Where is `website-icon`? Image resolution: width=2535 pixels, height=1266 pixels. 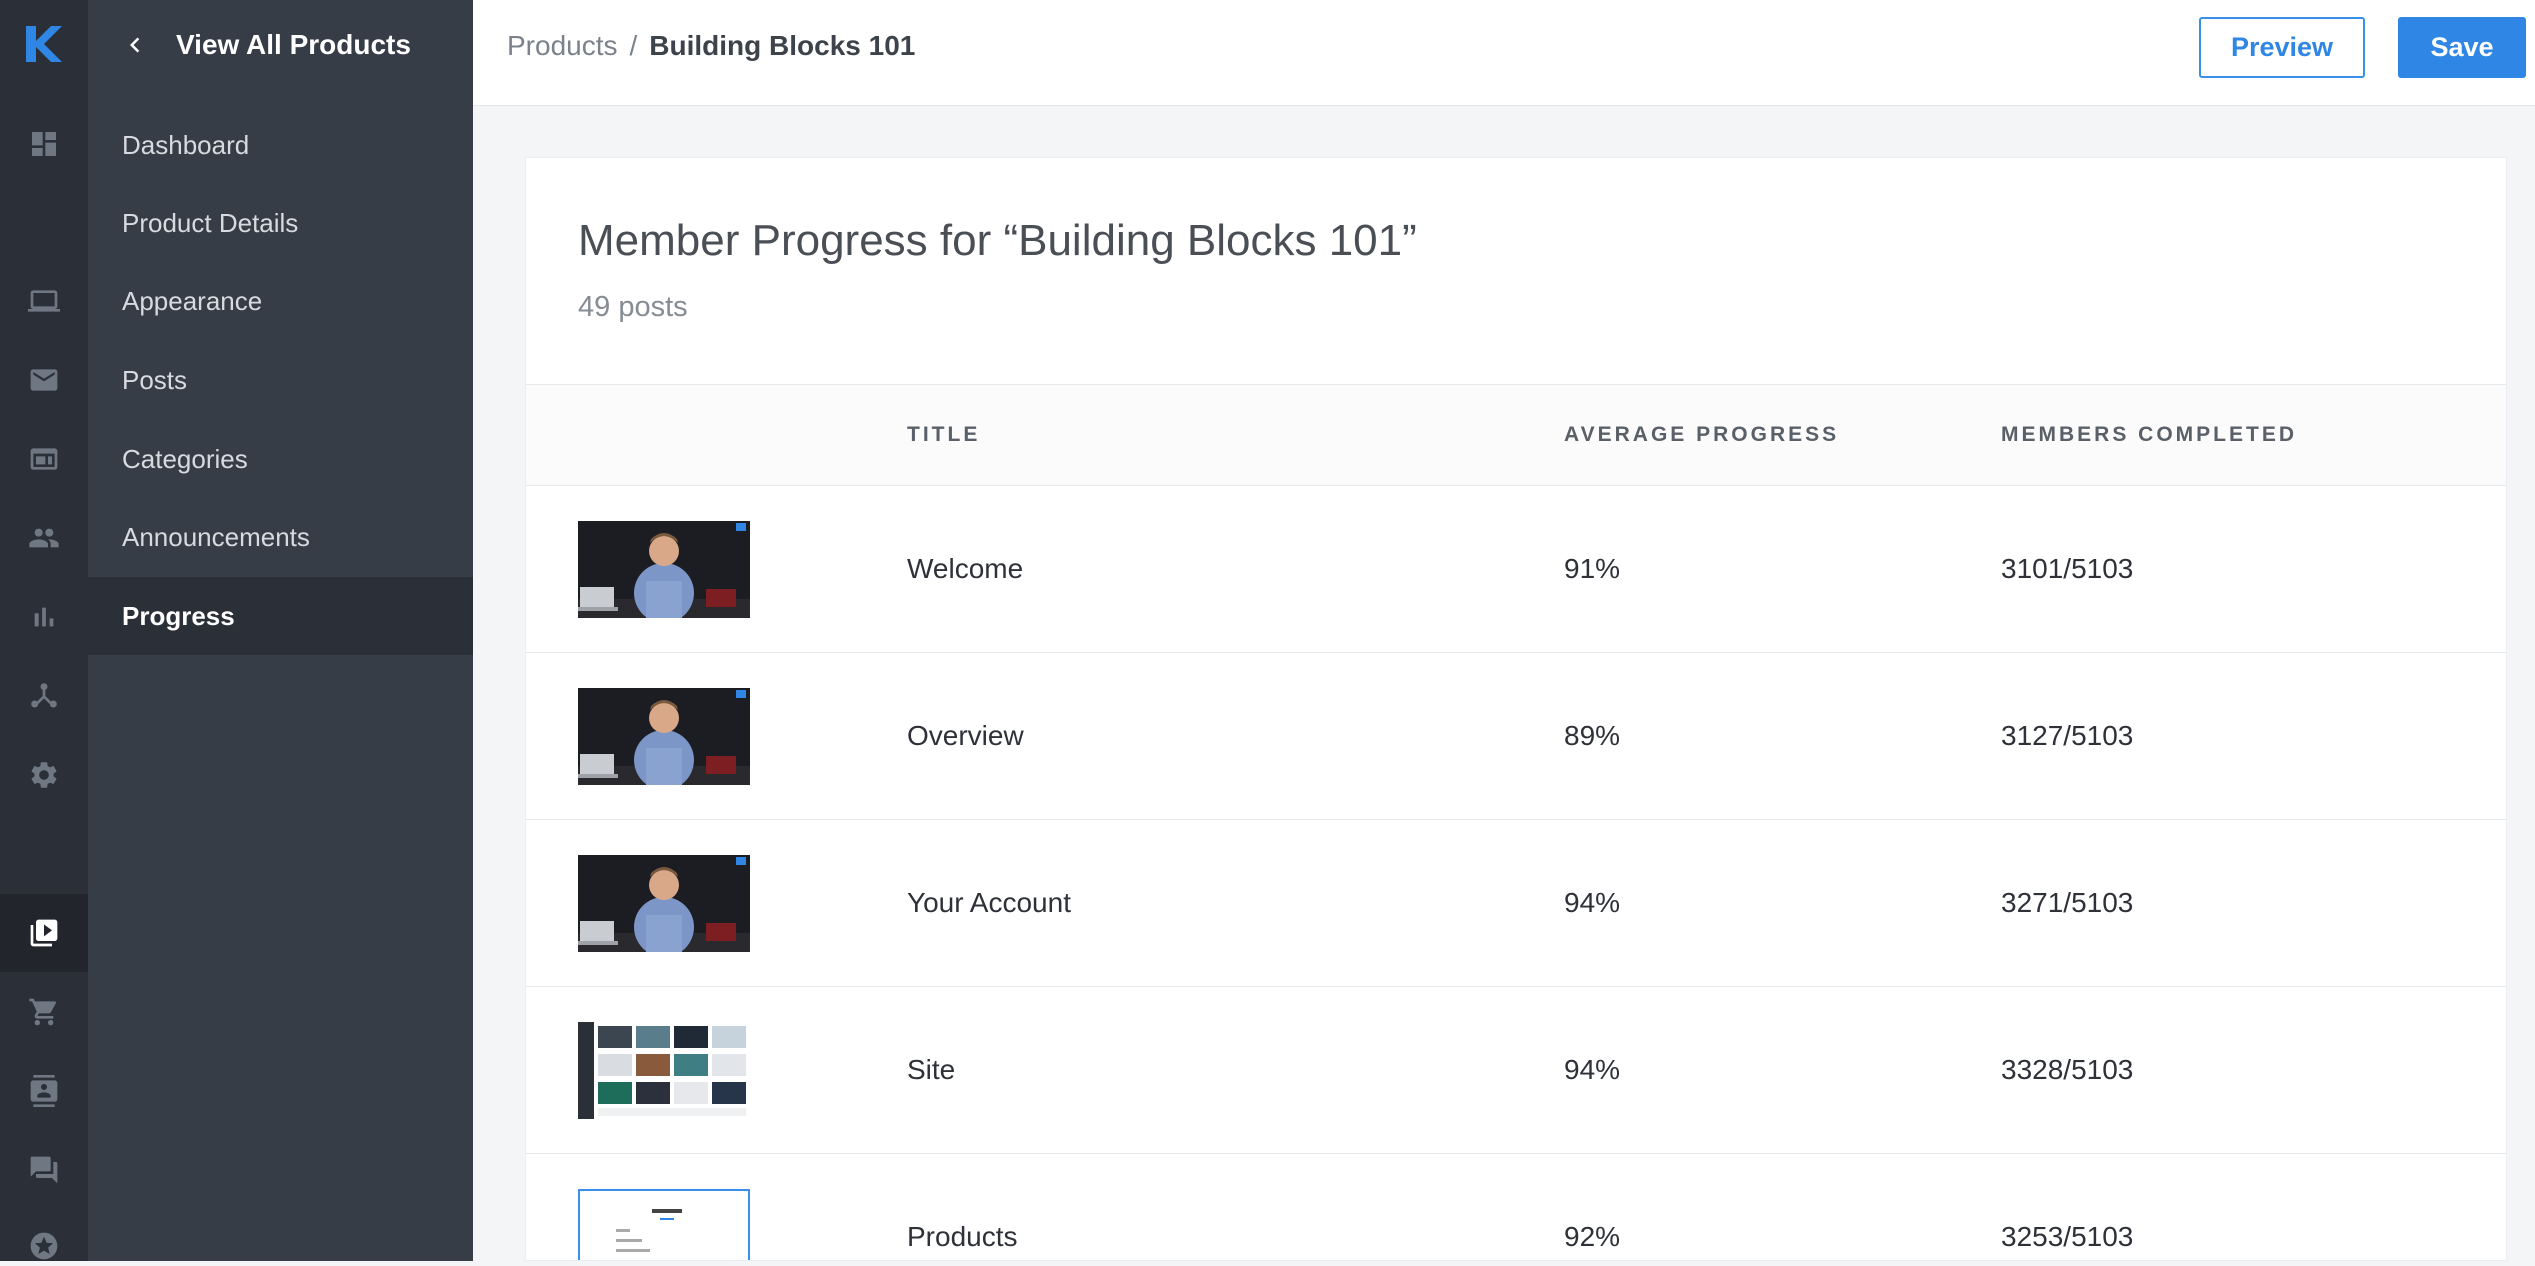
website-icon is located at coordinates (44, 459).